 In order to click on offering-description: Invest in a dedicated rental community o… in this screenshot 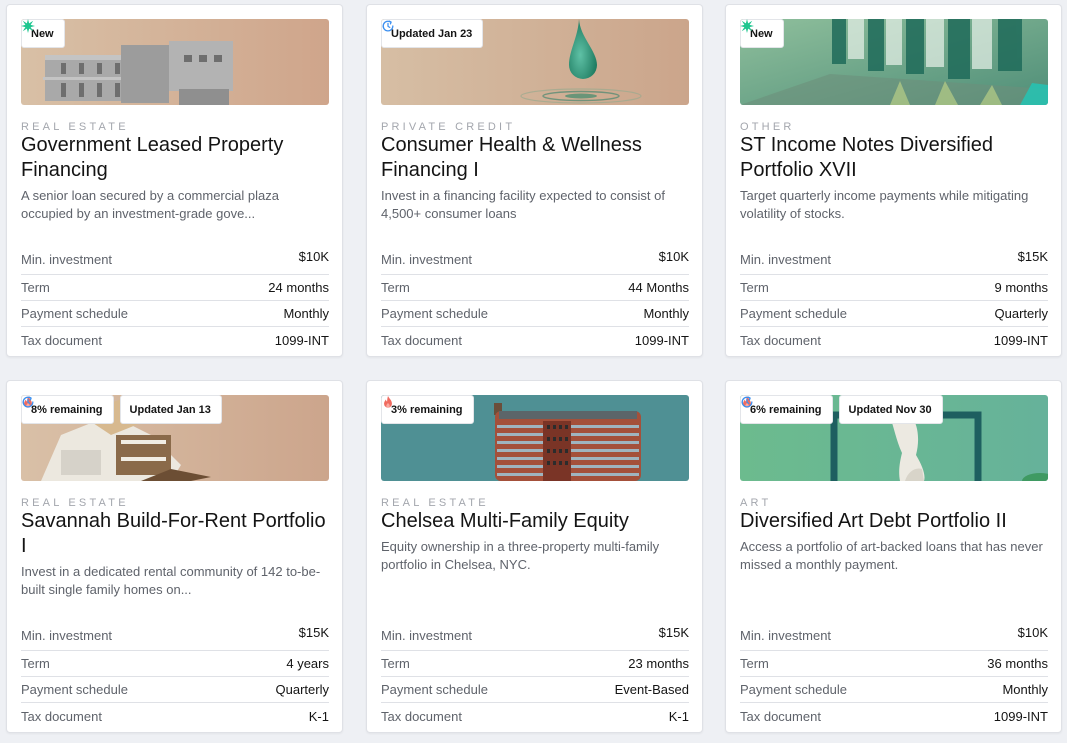, I will do `click(171, 580)`.